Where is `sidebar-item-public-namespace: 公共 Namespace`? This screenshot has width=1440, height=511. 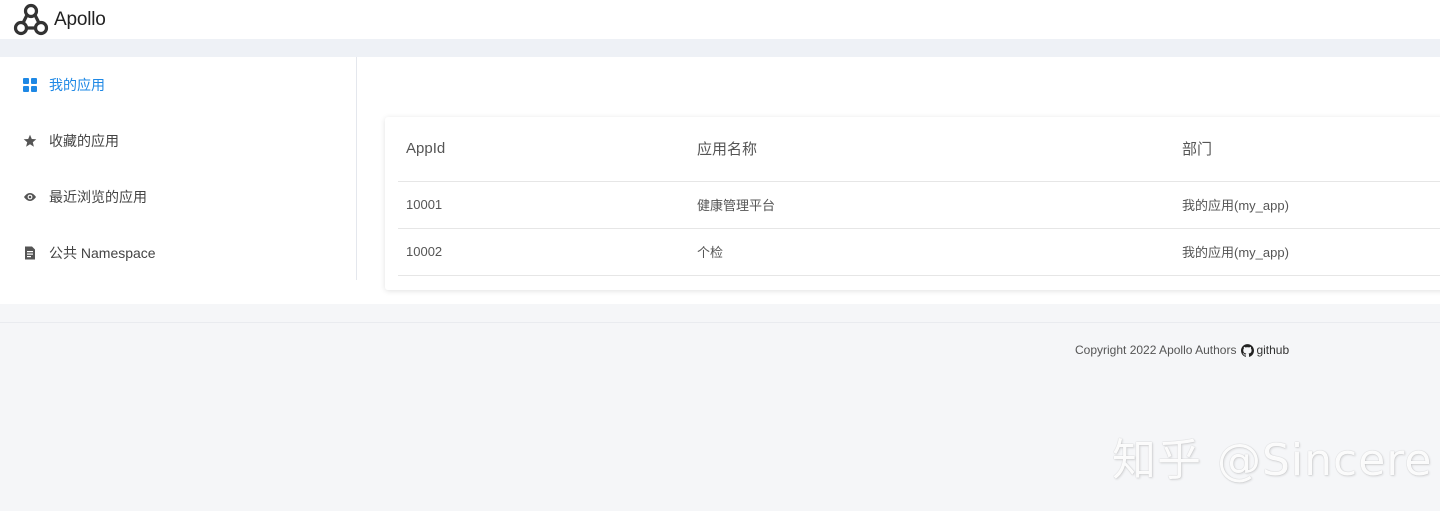
sidebar-item-public-namespace: 公共 Namespace is located at coordinates (89, 253).